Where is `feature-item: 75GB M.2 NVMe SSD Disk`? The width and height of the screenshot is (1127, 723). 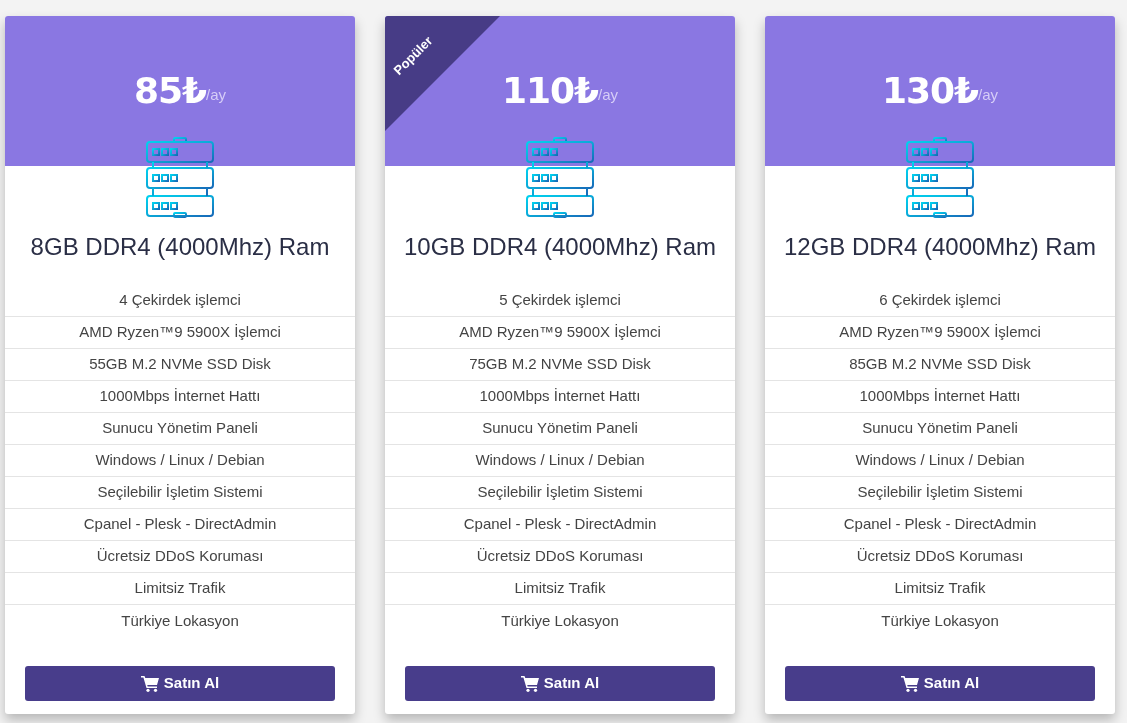 feature-item: 75GB M.2 NVMe SSD Disk is located at coordinates (560, 365).